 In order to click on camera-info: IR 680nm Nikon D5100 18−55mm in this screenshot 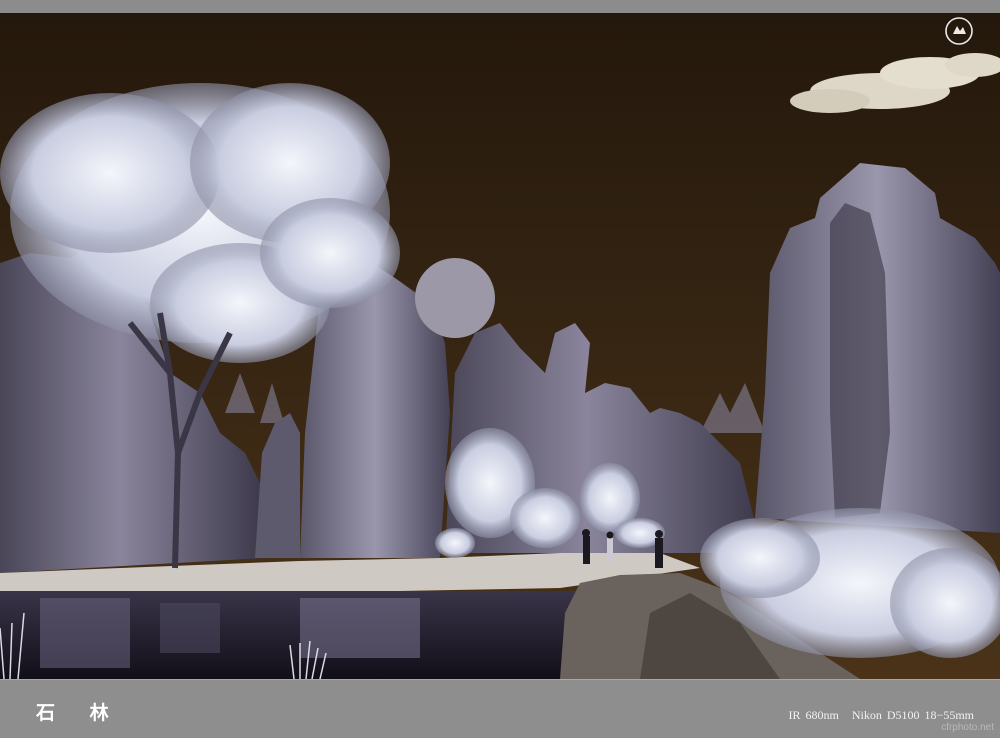, I will do `click(881, 715)`.